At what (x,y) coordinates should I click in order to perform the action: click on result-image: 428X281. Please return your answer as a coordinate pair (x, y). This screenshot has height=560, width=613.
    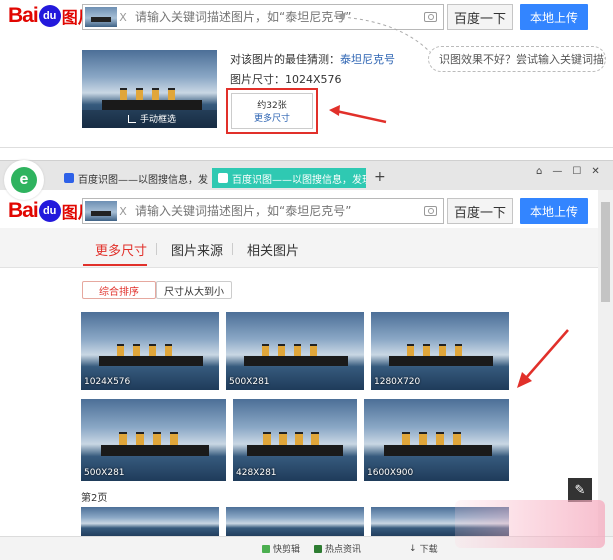
    Looking at the image, I should click on (295, 440).